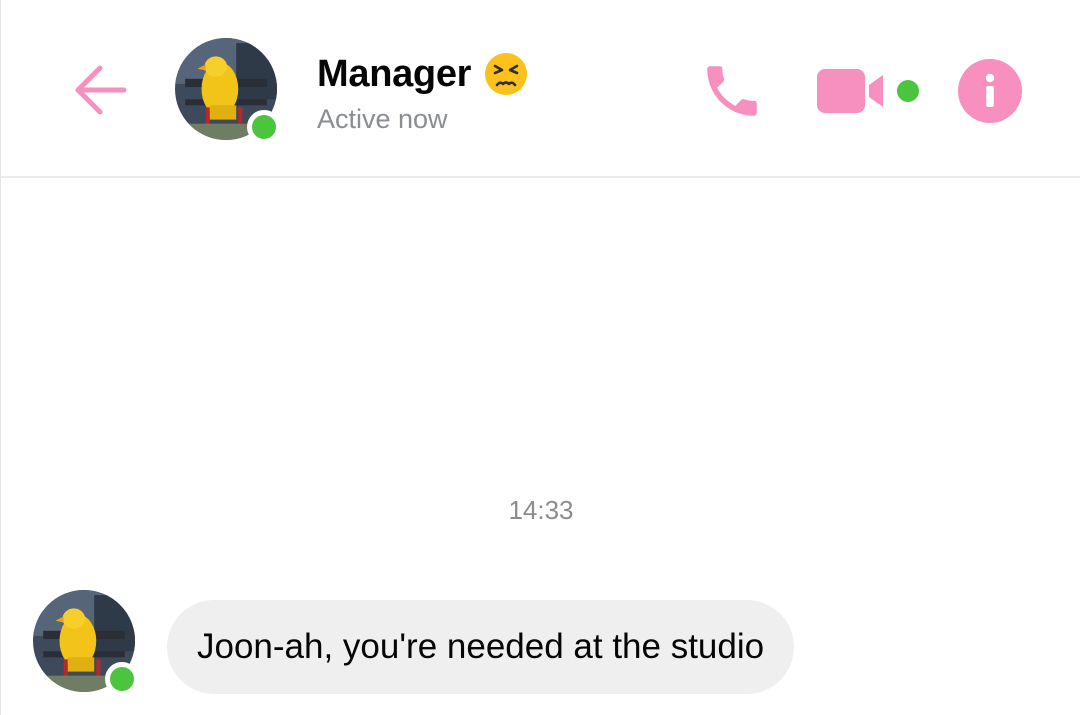 This screenshot has height=715, width=1080. I want to click on contact-info: Manager Active now, so click(423, 92).